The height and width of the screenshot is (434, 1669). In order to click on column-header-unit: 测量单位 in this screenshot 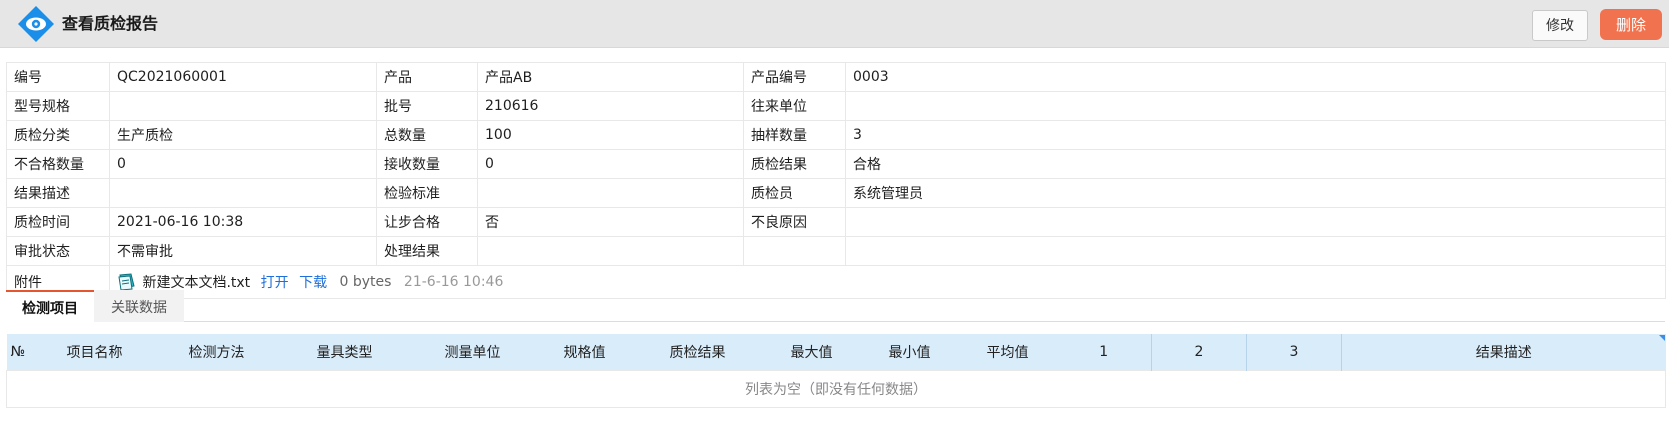, I will do `click(472, 352)`.